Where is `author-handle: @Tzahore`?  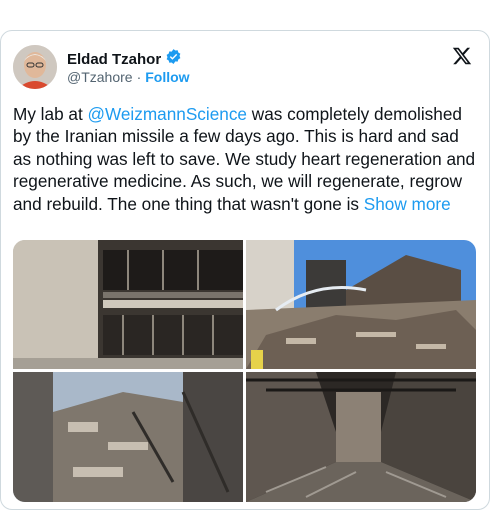 author-handle: @Tzahore is located at coordinates (100, 77).